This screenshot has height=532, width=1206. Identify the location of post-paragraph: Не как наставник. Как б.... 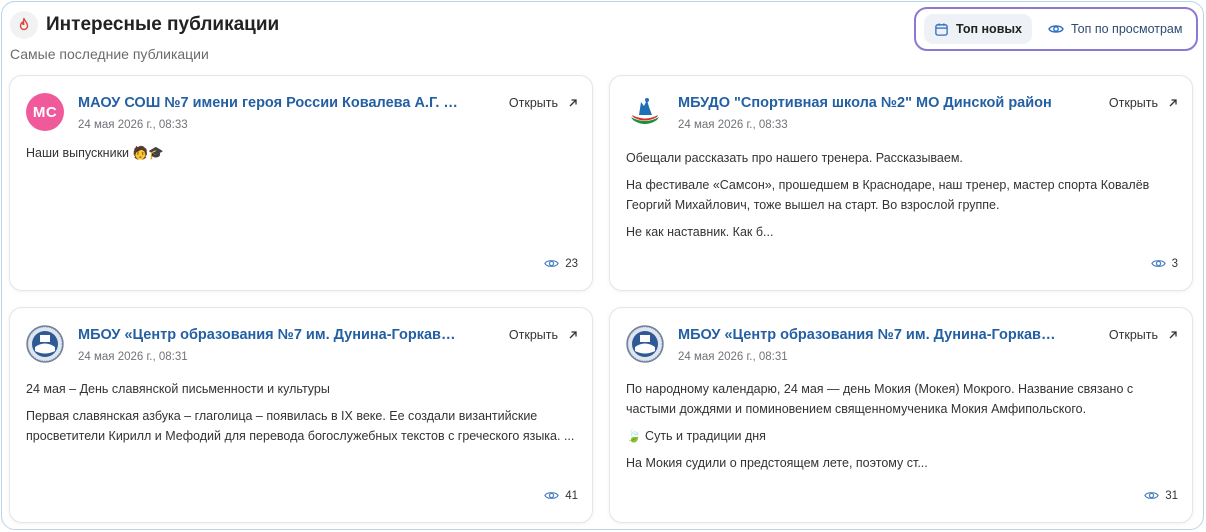
(700, 232).